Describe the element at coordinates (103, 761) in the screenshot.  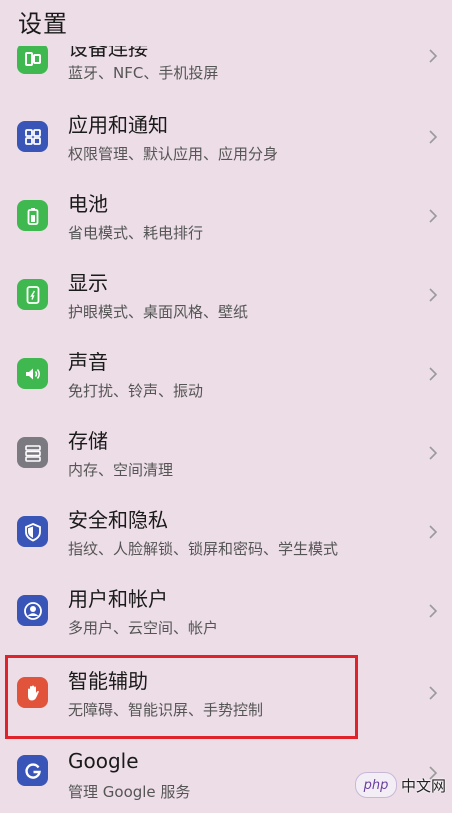
I see `settings-item-title: Google` at that location.